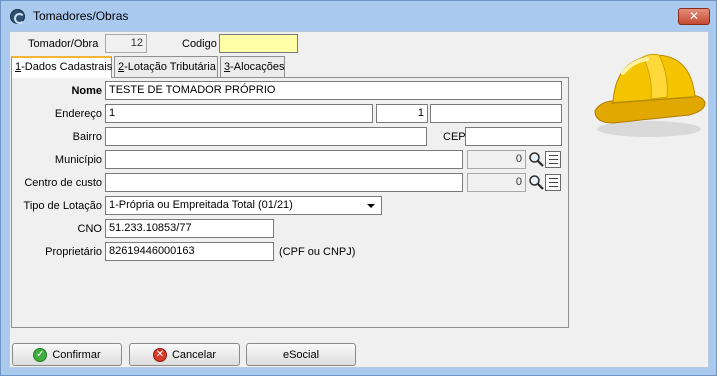 The width and height of the screenshot is (717, 376). Describe the element at coordinates (513, 136) in the screenshot. I see `cep-field` at that location.